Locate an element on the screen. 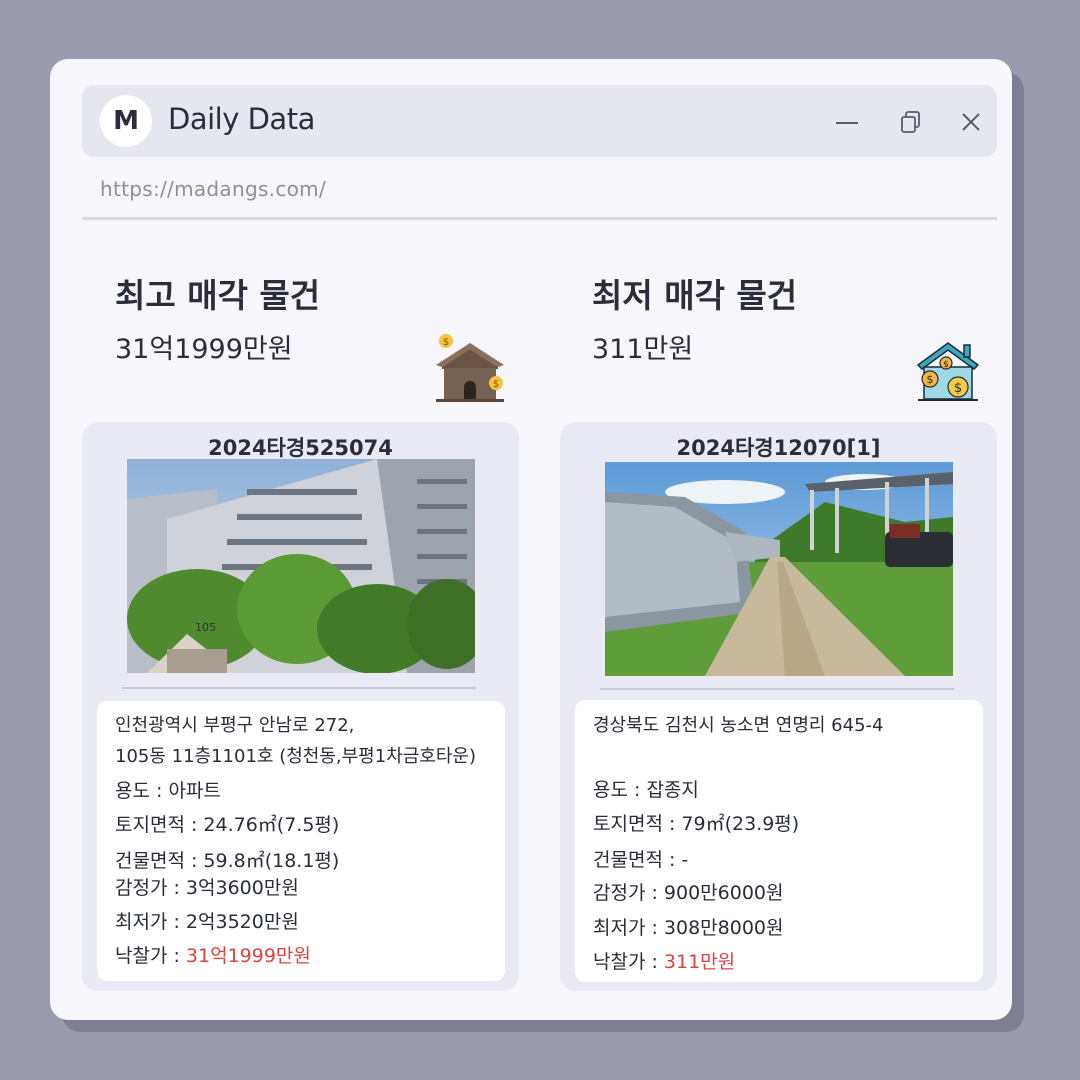 This screenshot has width=1080, height=1080. winning-bid-value: 31억1999만원 is located at coordinates (248, 956).